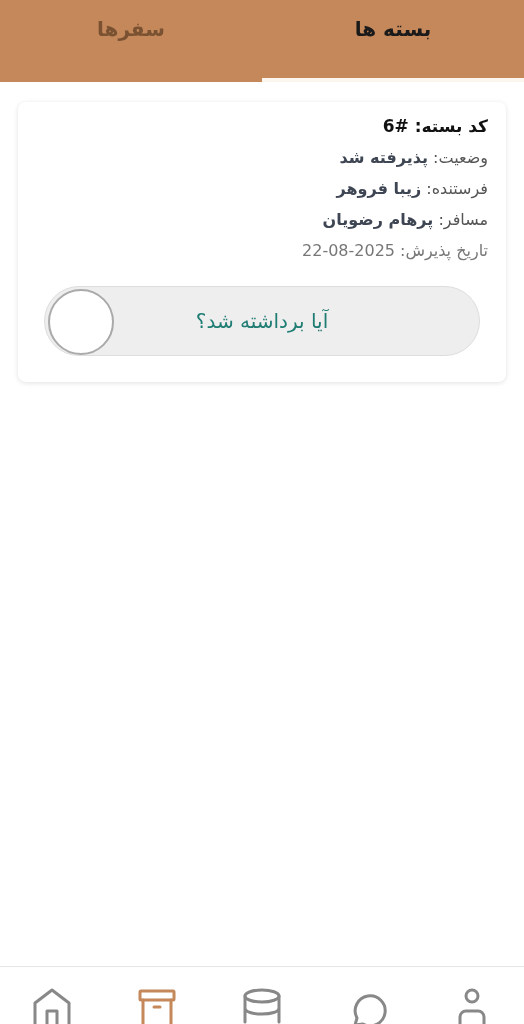 This screenshot has height=1024, width=524. Describe the element at coordinates (393, 41) in the screenshot. I see `tab: بسته ها` at that location.